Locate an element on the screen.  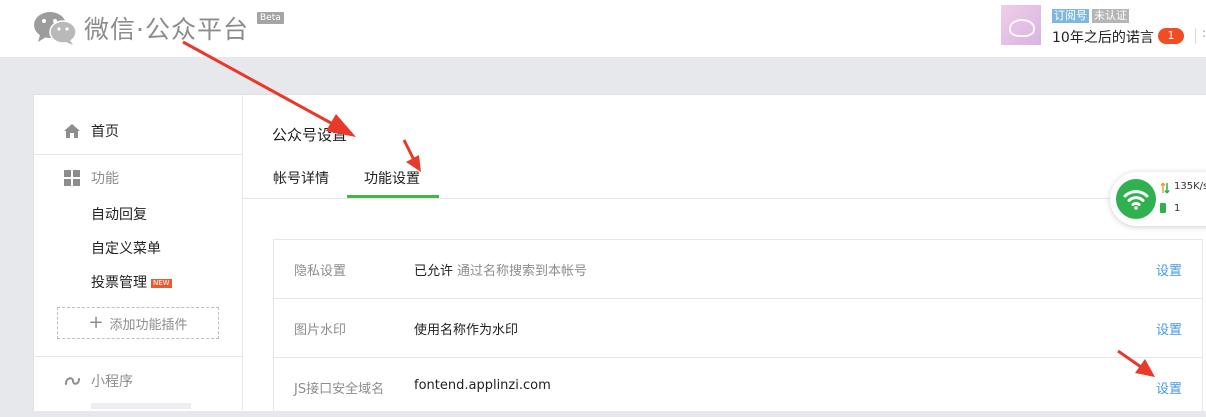
header-divider is located at coordinates (1195, 36).